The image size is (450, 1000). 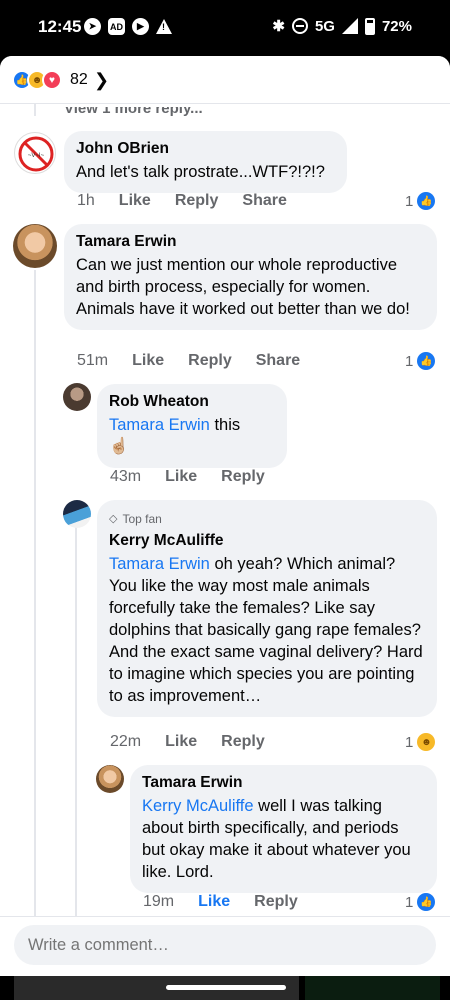 I want to click on mention-link: Kerry McAuliffe, so click(x=198, y=806).